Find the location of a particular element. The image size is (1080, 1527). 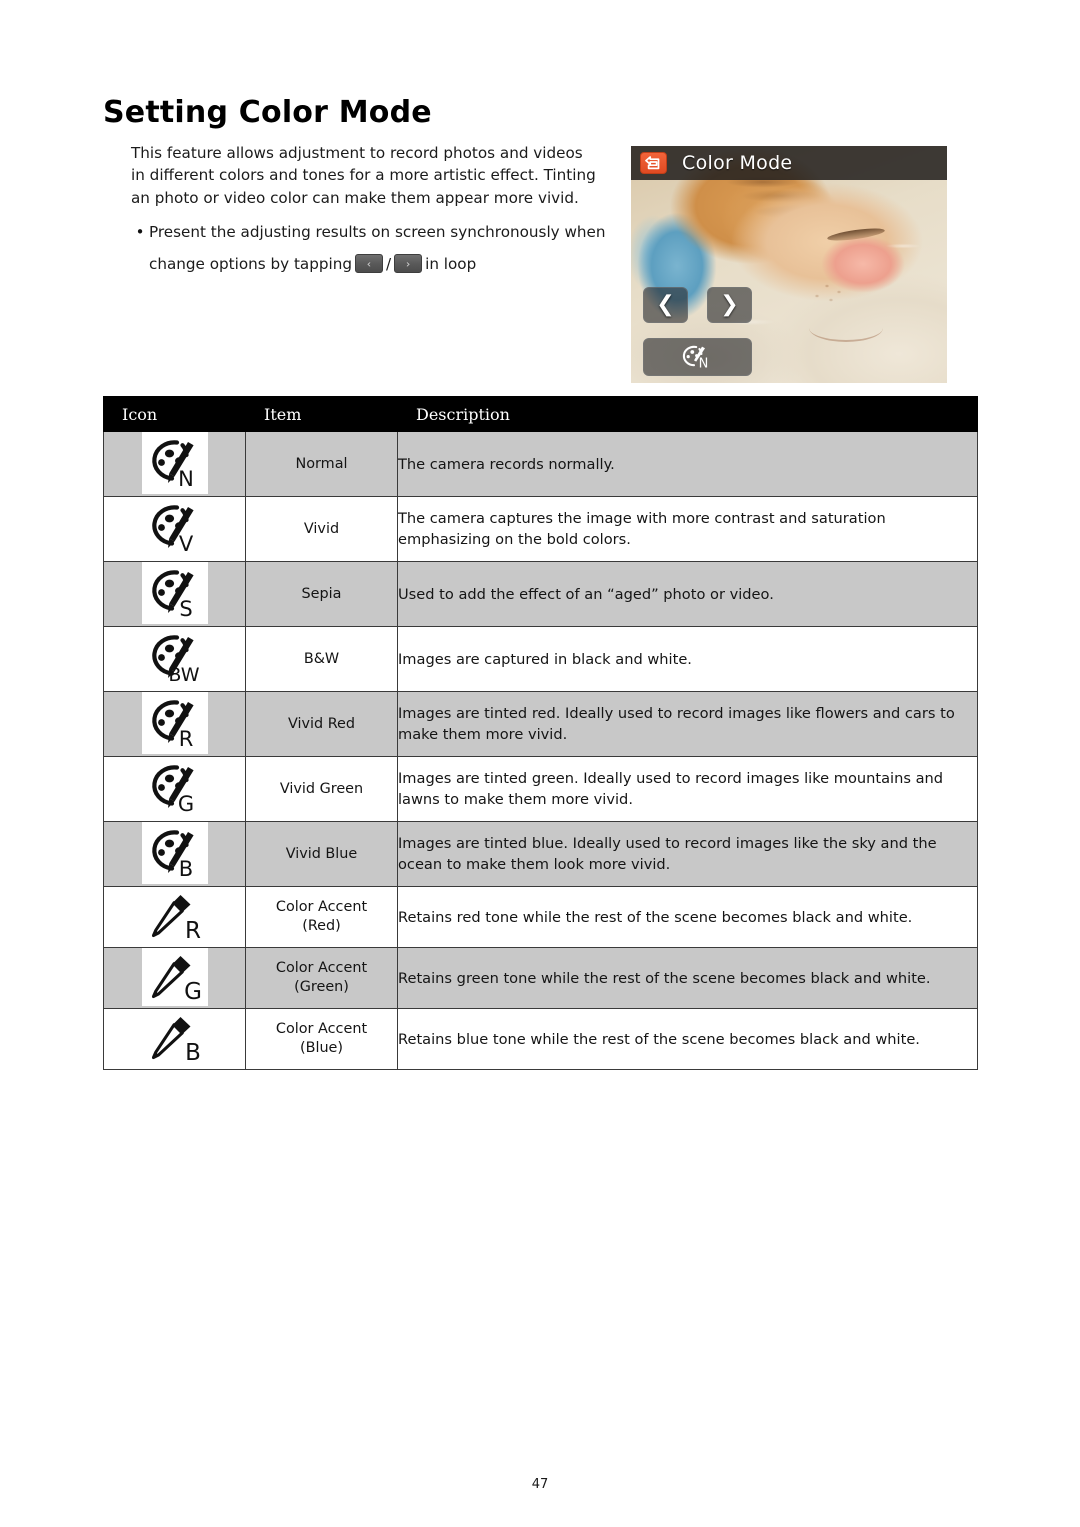

cell-icon: N is located at coordinates (174, 464).